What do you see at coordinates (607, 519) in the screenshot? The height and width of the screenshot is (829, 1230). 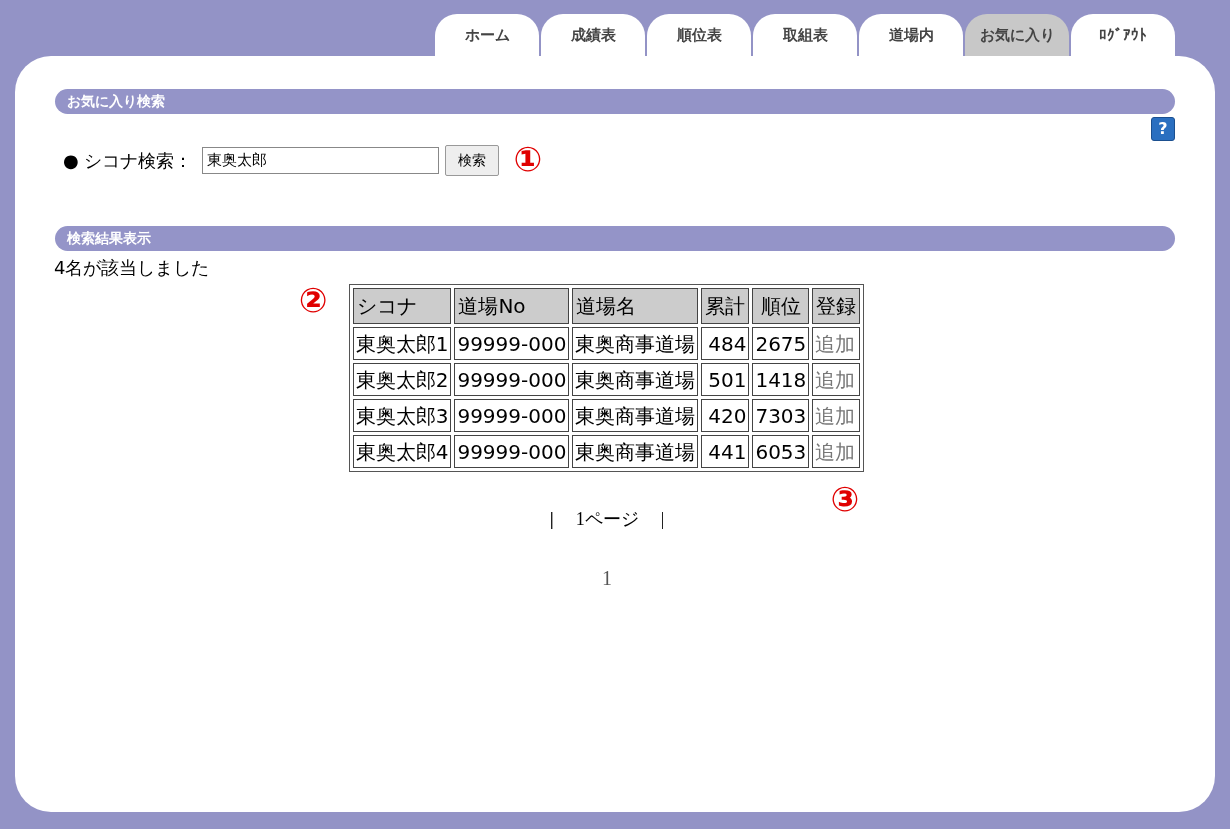 I see `page-link: 1ページ` at bounding box center [607, 519].